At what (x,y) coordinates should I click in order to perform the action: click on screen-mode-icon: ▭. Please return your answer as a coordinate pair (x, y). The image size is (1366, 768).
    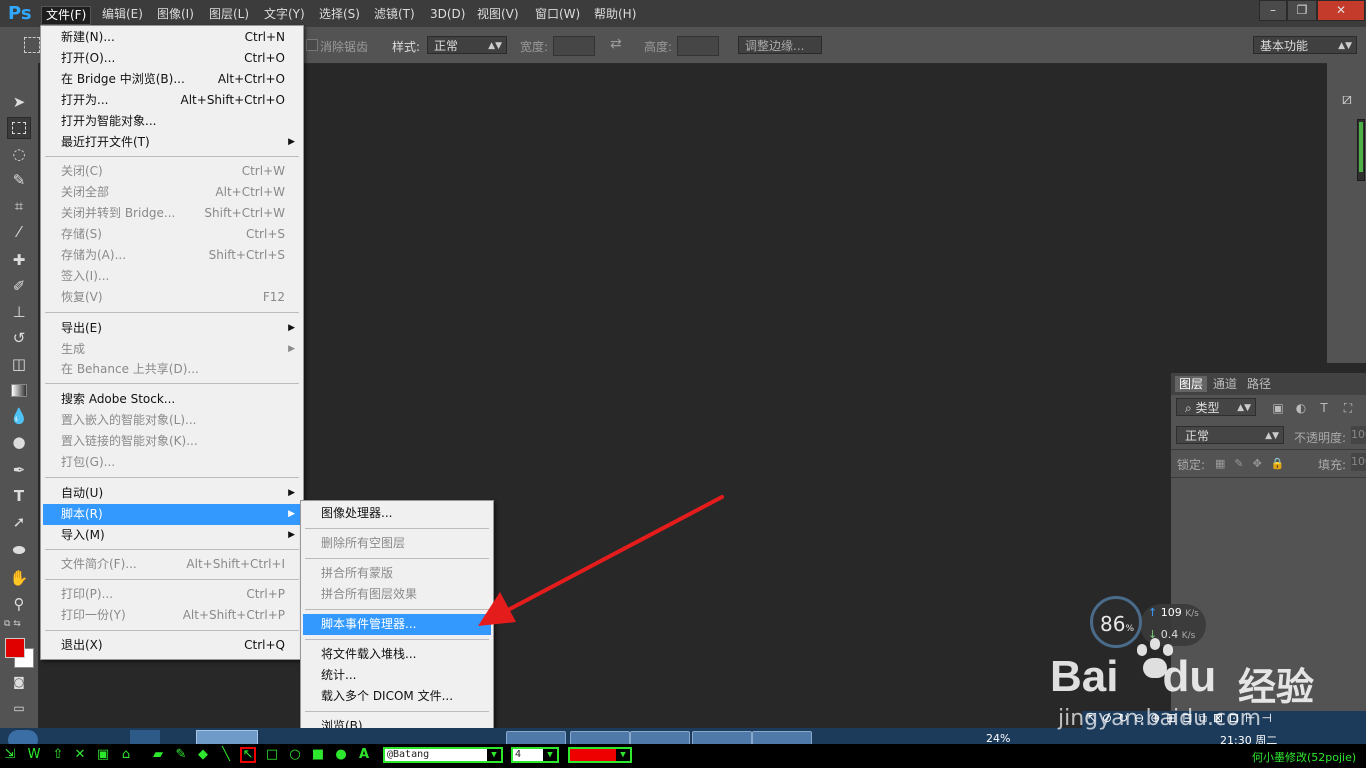
    Looking at the image, I should click on (19, 708).